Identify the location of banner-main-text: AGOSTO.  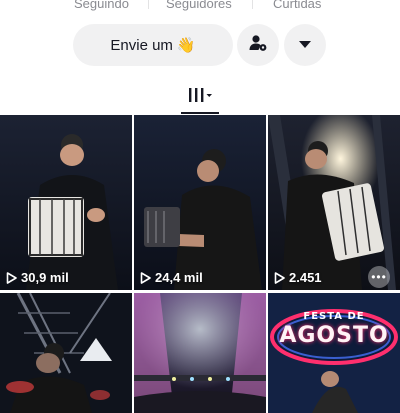
(334, 335).